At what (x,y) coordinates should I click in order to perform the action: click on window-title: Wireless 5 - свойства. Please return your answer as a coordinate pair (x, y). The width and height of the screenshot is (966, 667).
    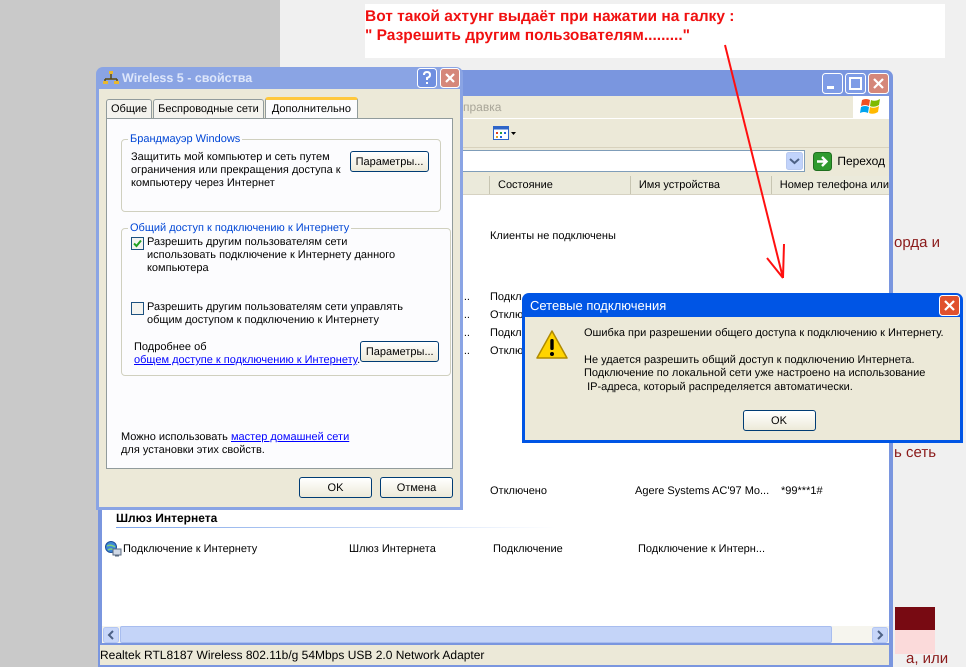
    Looking at the image, I should click on (188, 78).